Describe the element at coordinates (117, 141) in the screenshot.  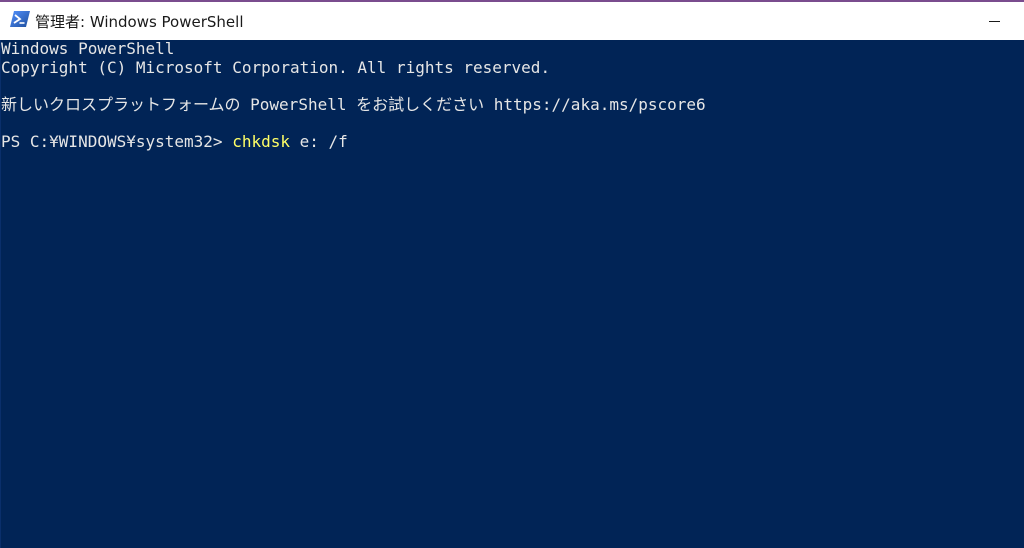
I see `prompt-text: PS C:¥WINDOWS¥system32>` at that location.